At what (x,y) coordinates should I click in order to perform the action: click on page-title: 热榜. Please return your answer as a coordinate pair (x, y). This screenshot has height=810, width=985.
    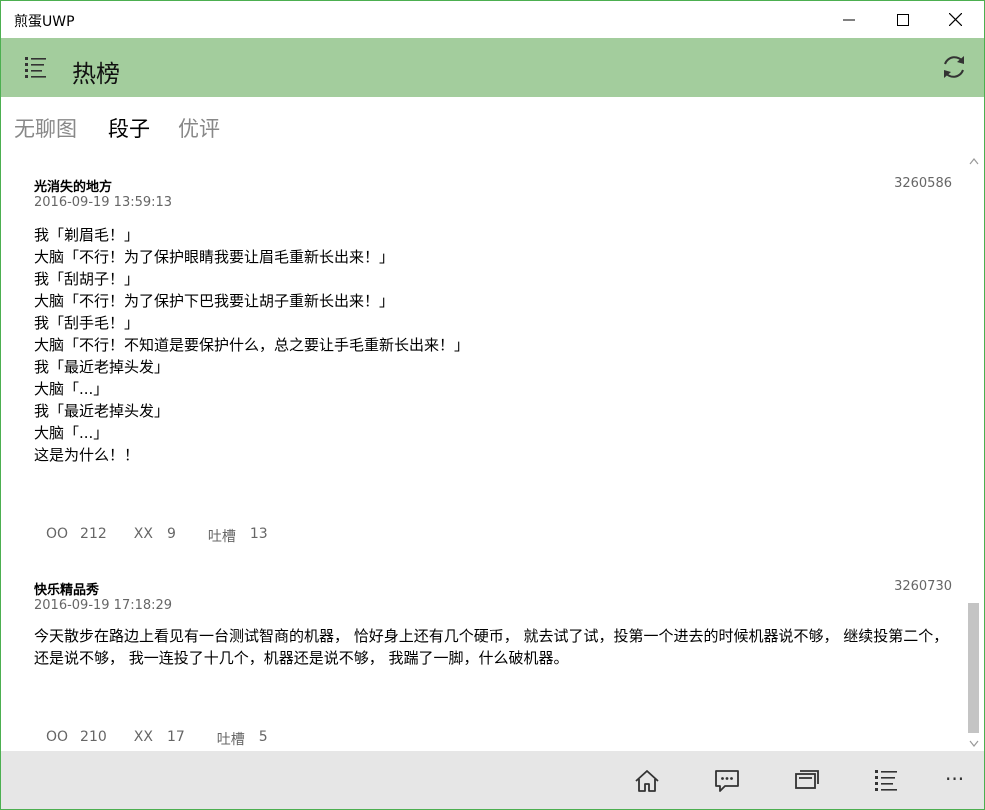
    Looking at the image, I should click on (96, 74).